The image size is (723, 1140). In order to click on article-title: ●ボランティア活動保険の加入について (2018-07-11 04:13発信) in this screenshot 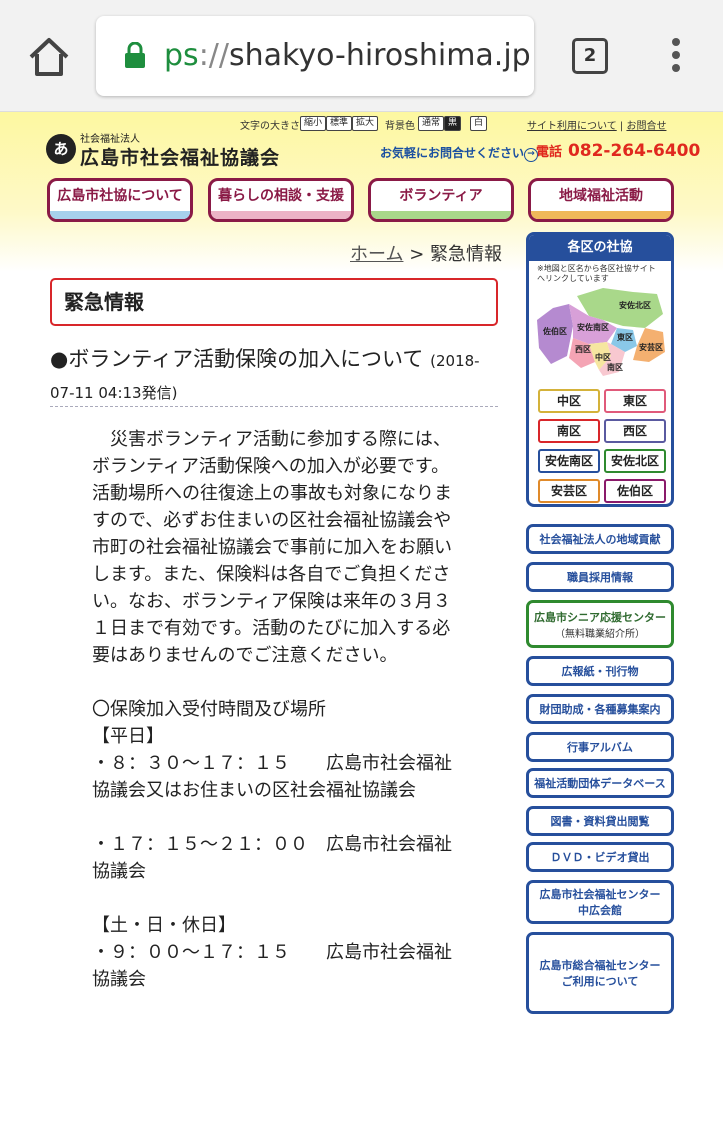, I will do `click(265, 374)`.